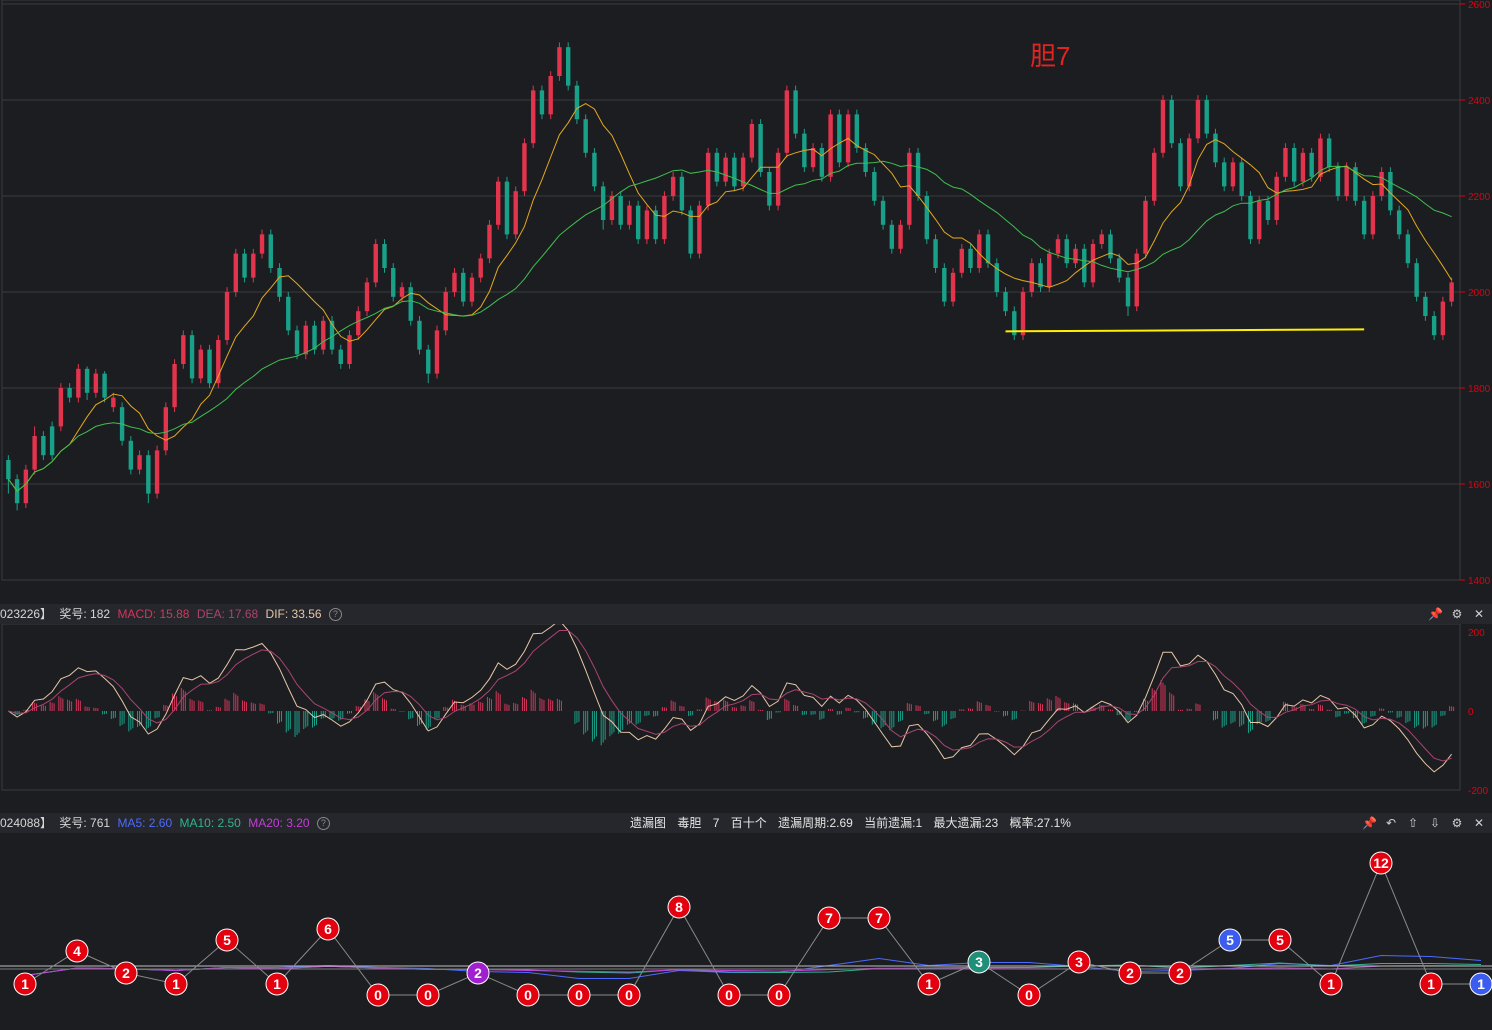 Image resolution: width=1492 pixels, height=1030 pixels. I want to click on ma5-line, so click(753, 966).